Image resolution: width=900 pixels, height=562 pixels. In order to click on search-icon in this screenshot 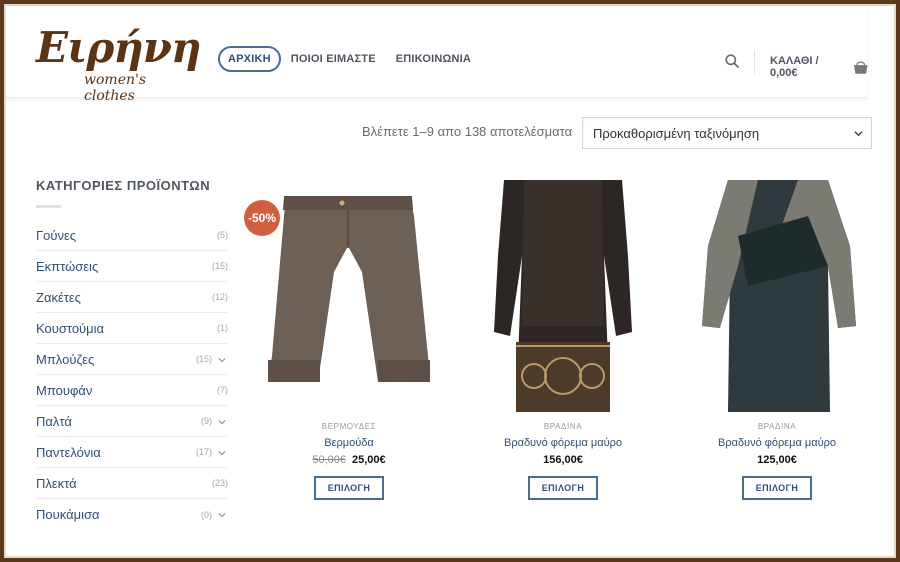, I will do `click(732, 61)`.